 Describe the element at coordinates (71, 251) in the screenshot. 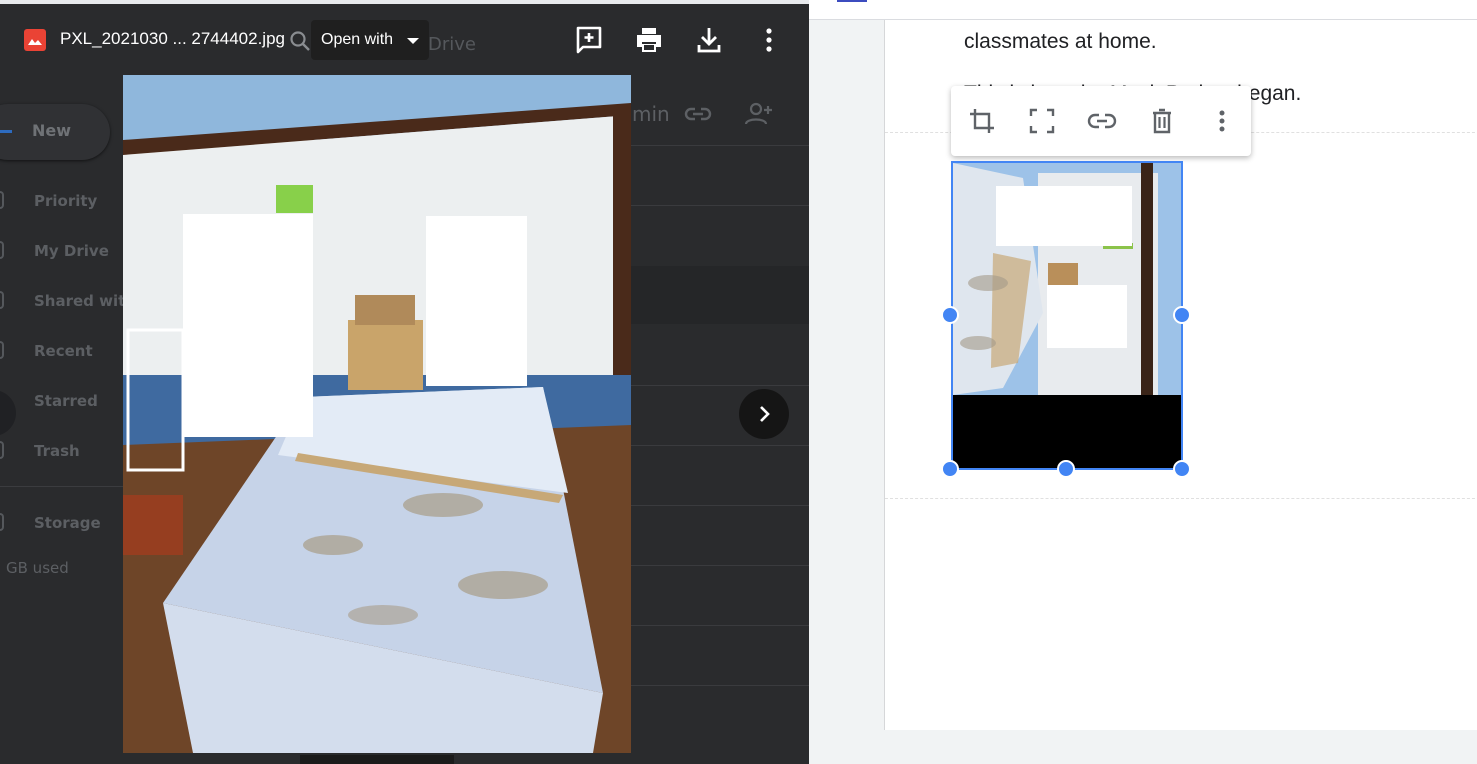

I see `nav-item-my-drive: My Drive` at that location.